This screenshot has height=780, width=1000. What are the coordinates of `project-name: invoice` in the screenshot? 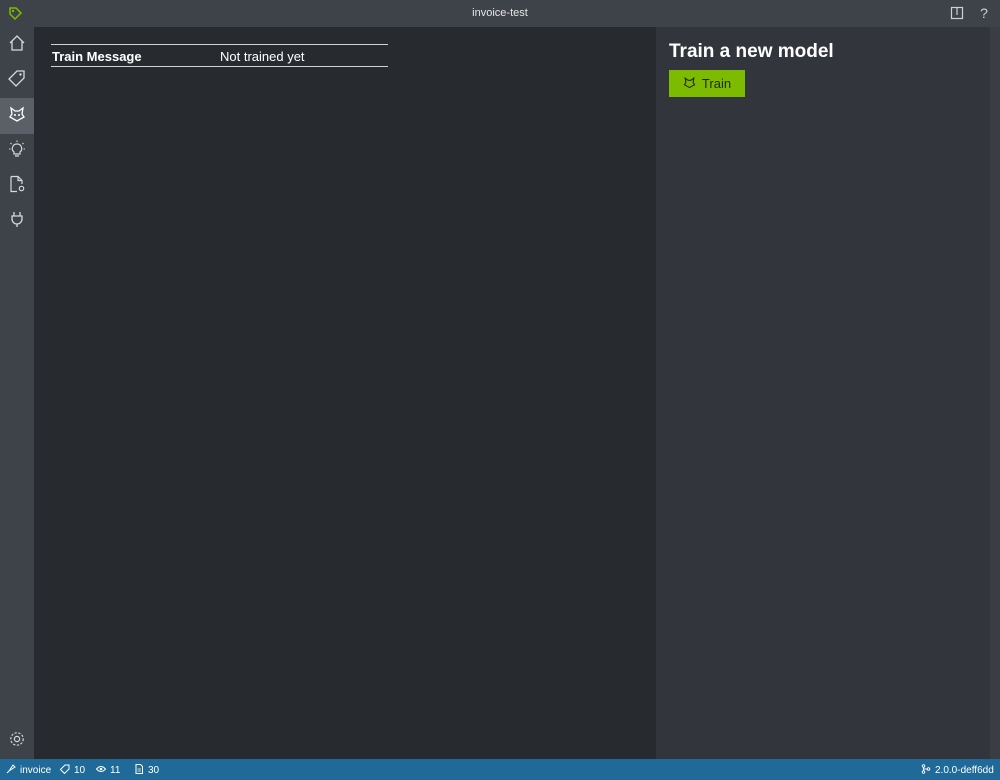 It's located at (36, 770).